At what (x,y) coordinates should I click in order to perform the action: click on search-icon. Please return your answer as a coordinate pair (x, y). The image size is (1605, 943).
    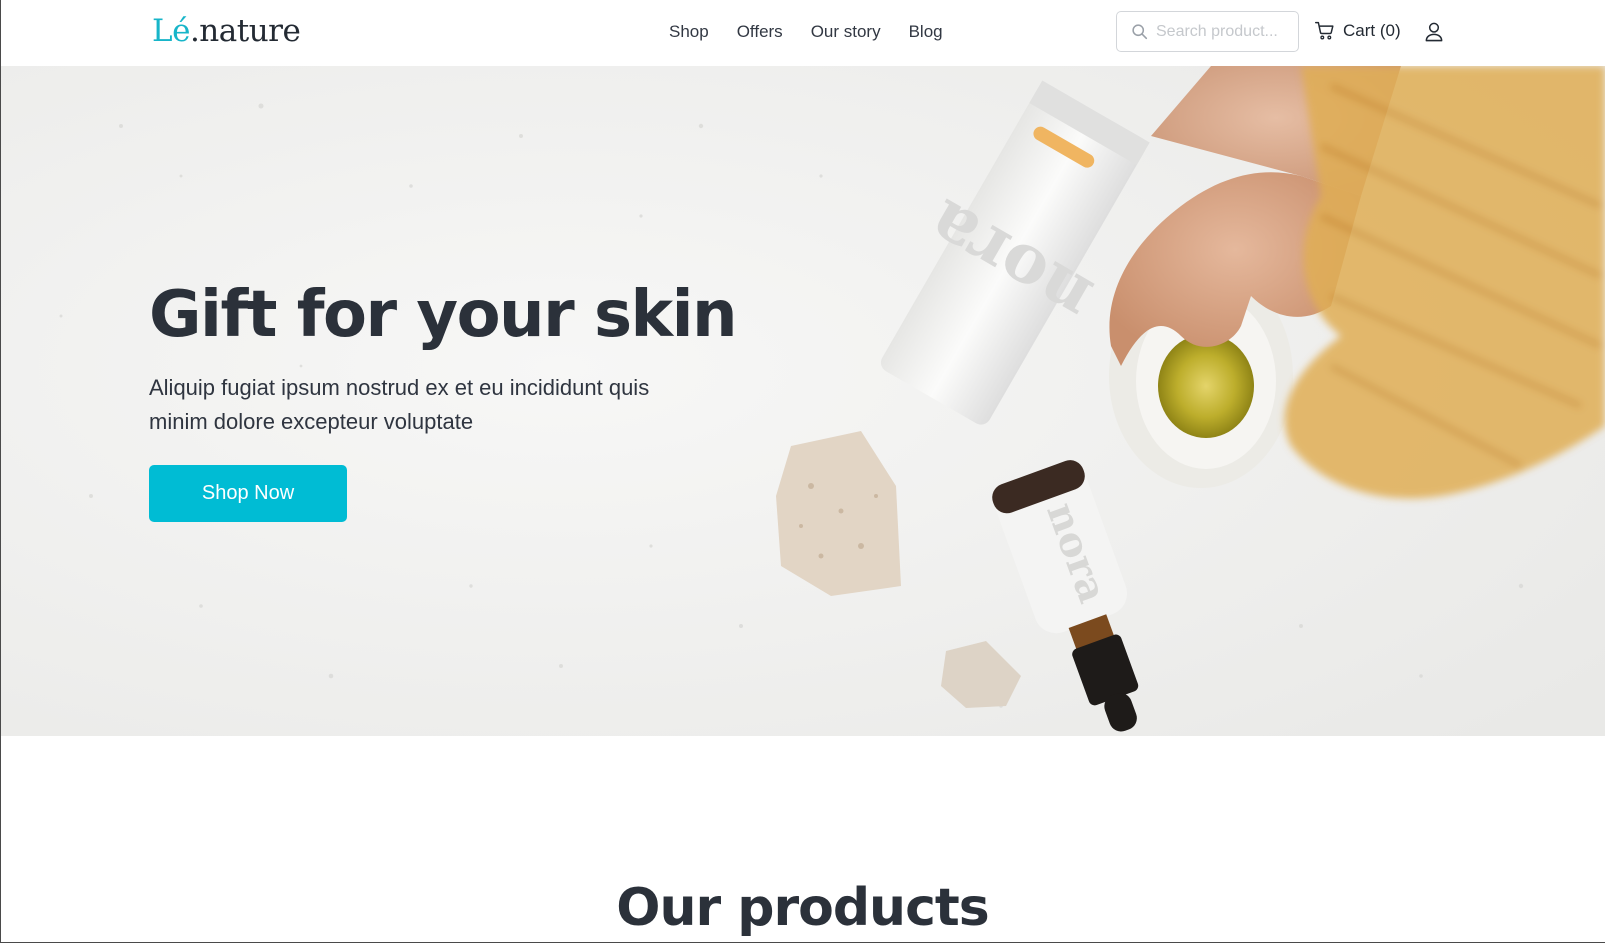
    Looking at the image, I should click on (1140, 32).